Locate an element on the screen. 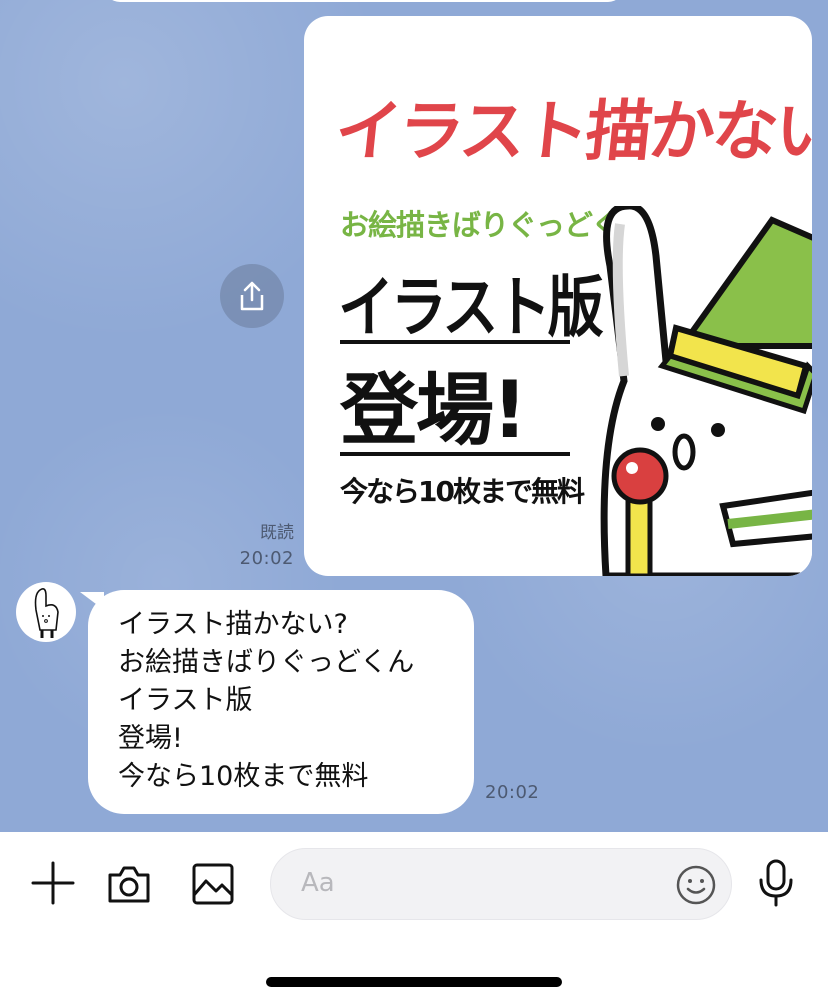 The width and height of the screenshot is (828, 1002). share-icon is located at coordinates (252, 296).